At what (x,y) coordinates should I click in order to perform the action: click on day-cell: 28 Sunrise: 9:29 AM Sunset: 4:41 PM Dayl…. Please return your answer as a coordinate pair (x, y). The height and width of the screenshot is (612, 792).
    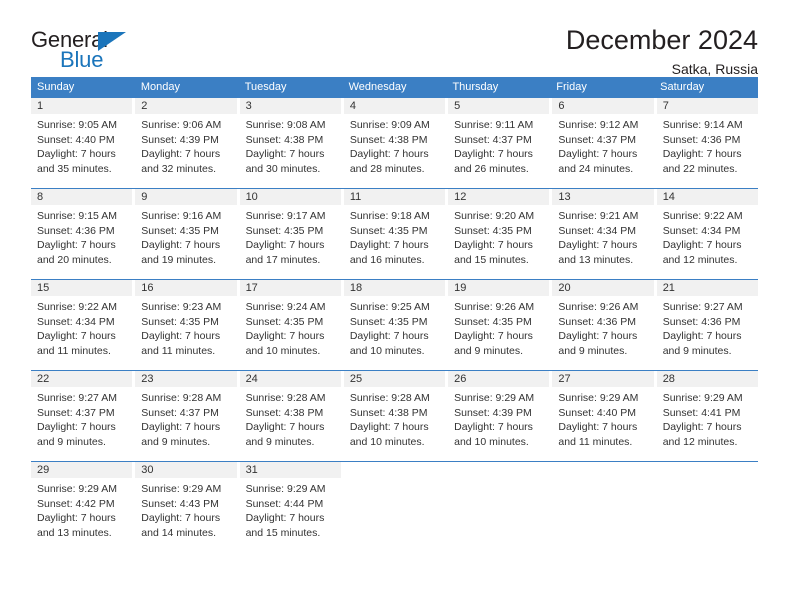
    Looking at the image, I should click on (707, 412).